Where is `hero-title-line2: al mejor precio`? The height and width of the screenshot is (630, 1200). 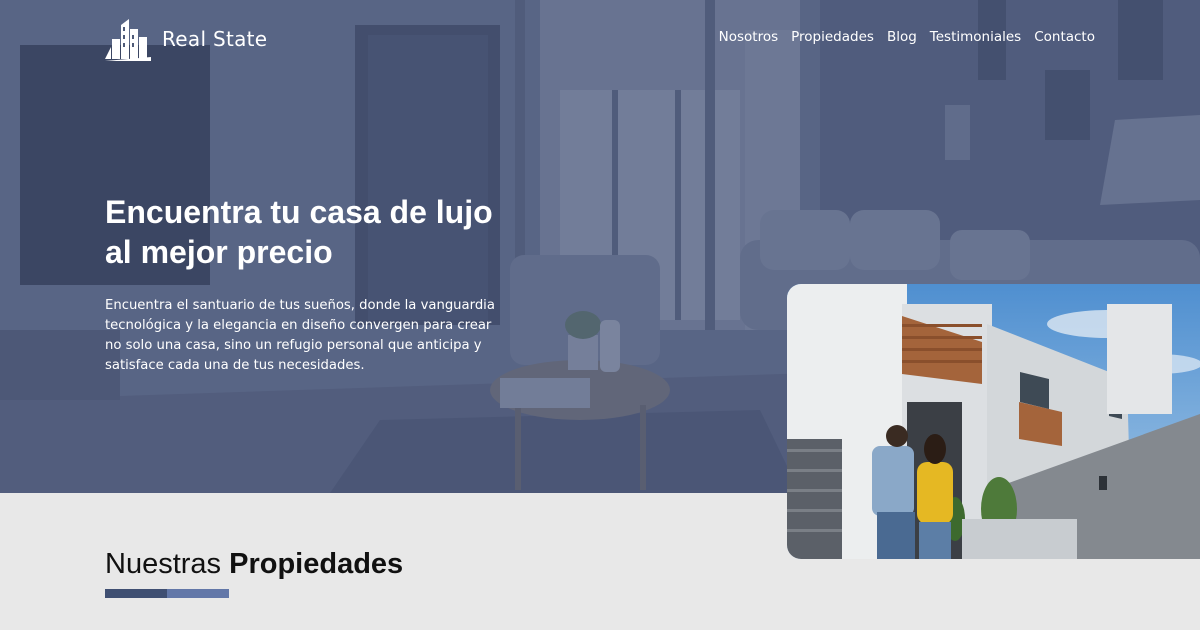 hero-title-line2: al mejor precio is located at coordinates (219, 252).